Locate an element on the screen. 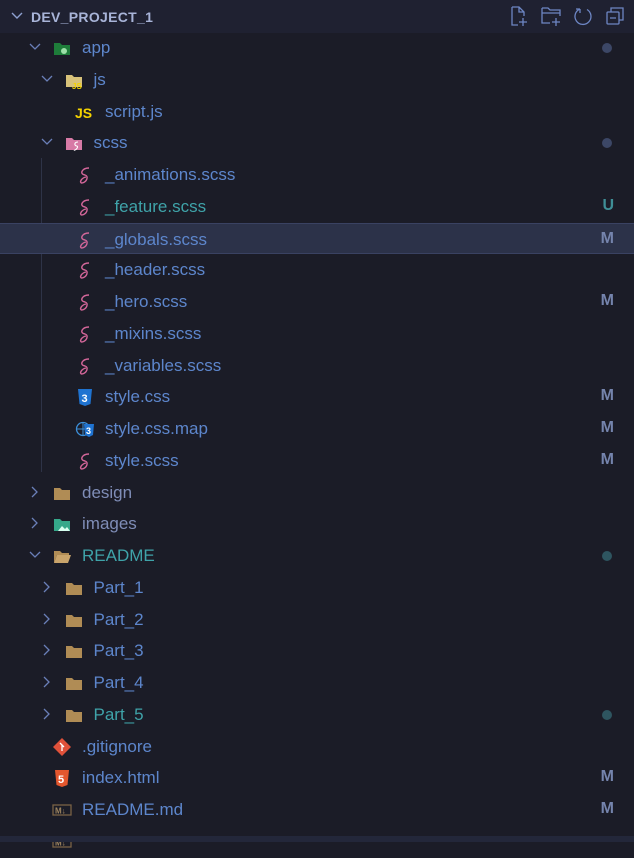  collapse-all-button is located at coordinates (615, 16).